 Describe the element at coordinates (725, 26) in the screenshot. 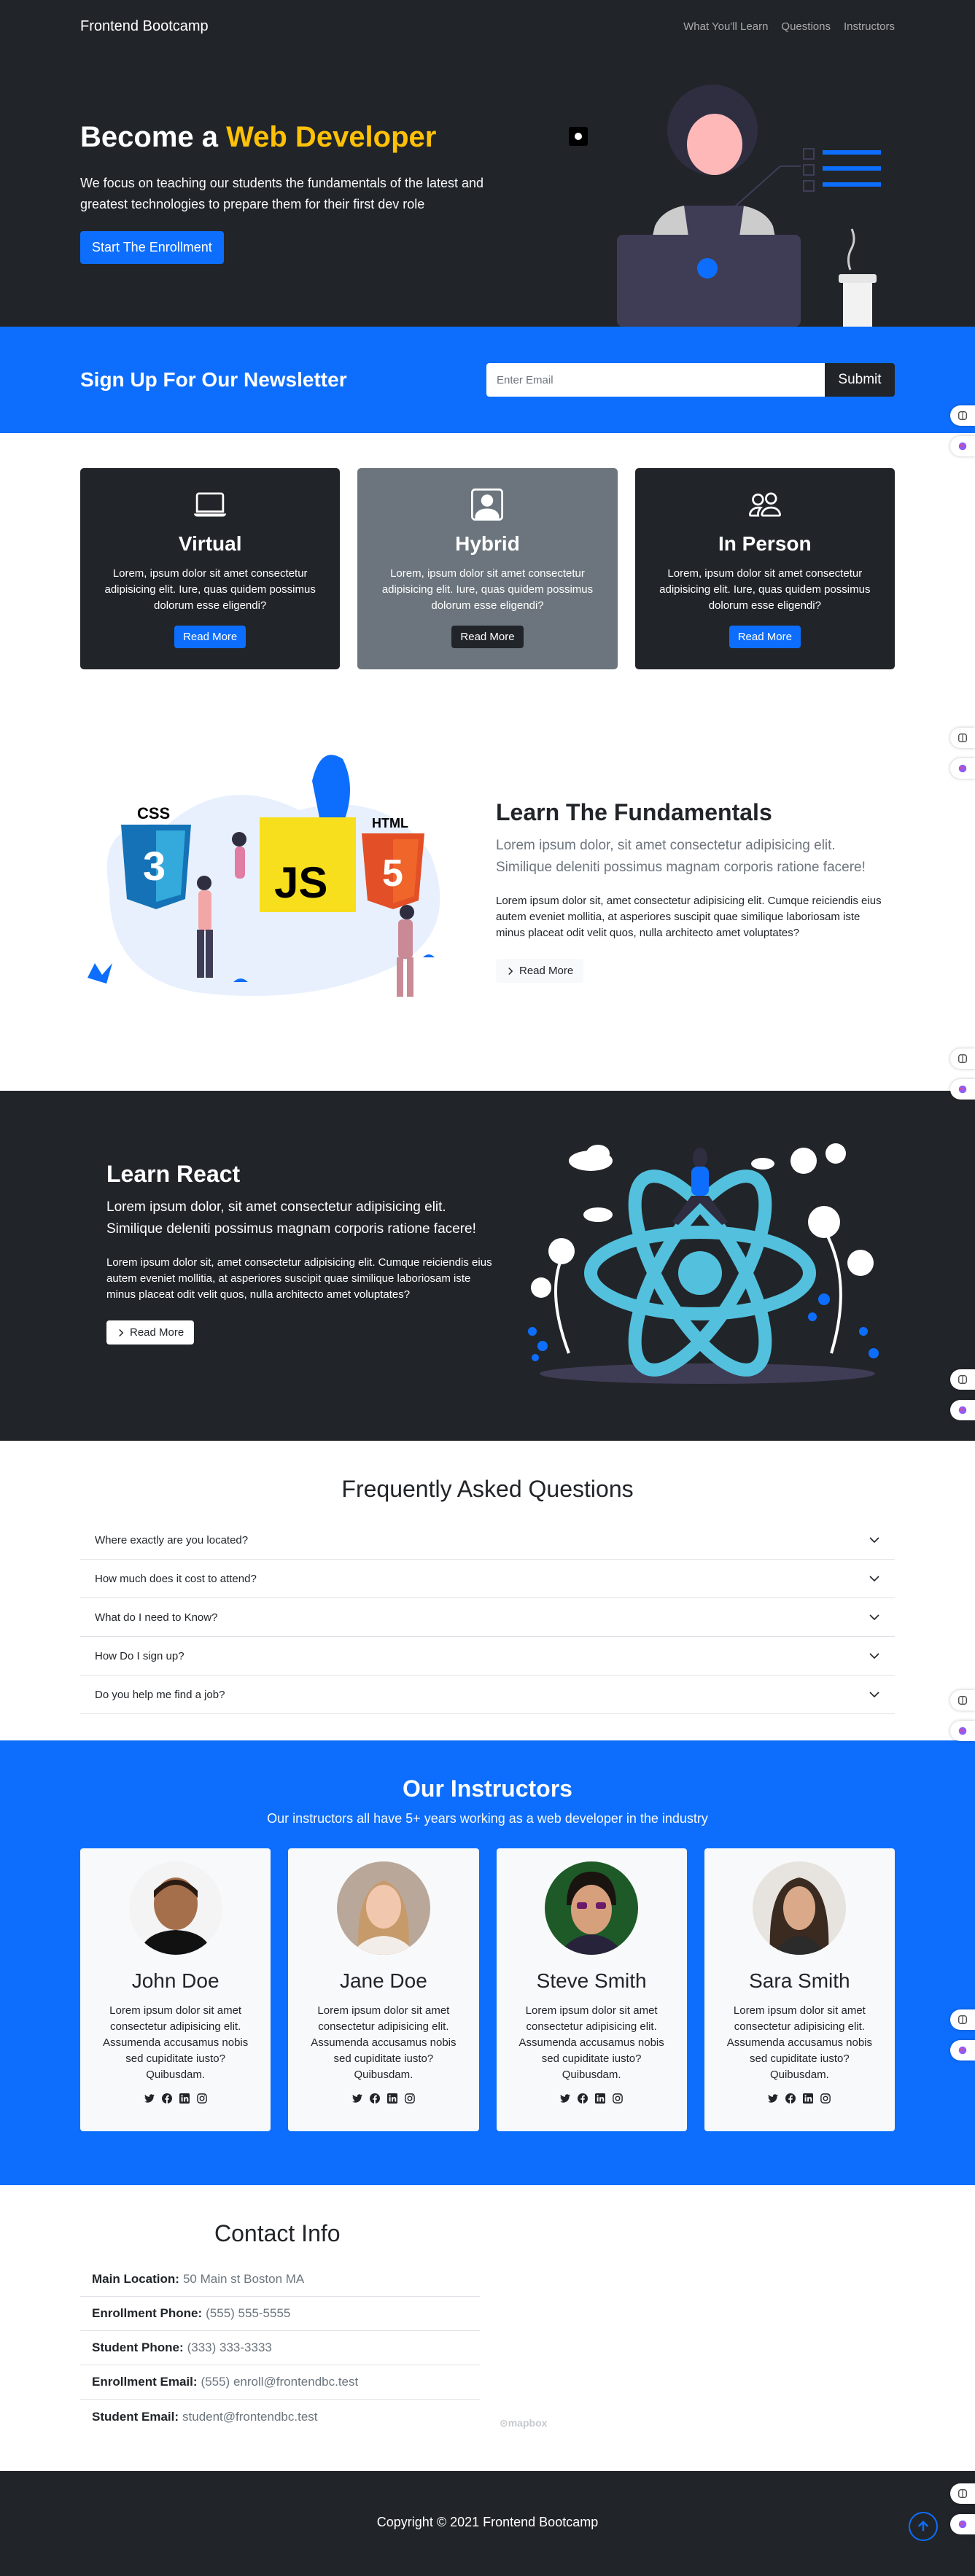

I see `nav-link-learn: What You'll Learn` at that location.